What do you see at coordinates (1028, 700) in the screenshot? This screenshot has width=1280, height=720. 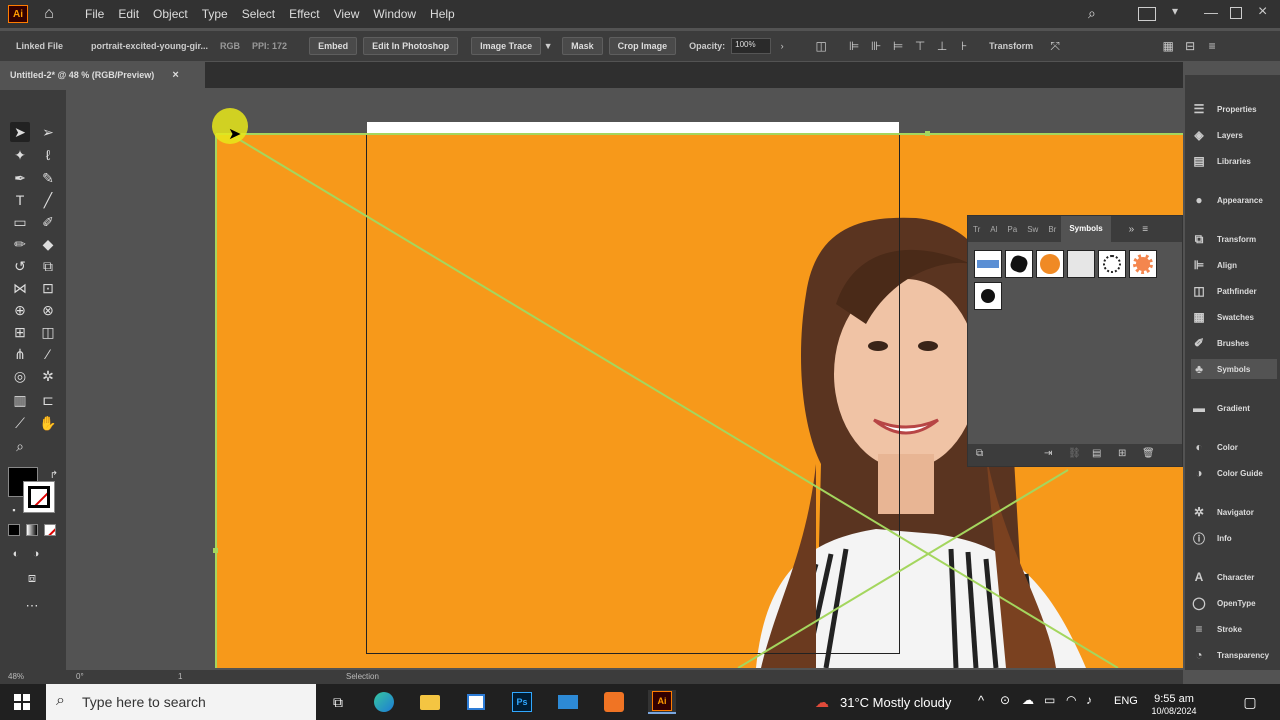 I see `cloud-icon: ☁` at bounding box center [1028, 700].